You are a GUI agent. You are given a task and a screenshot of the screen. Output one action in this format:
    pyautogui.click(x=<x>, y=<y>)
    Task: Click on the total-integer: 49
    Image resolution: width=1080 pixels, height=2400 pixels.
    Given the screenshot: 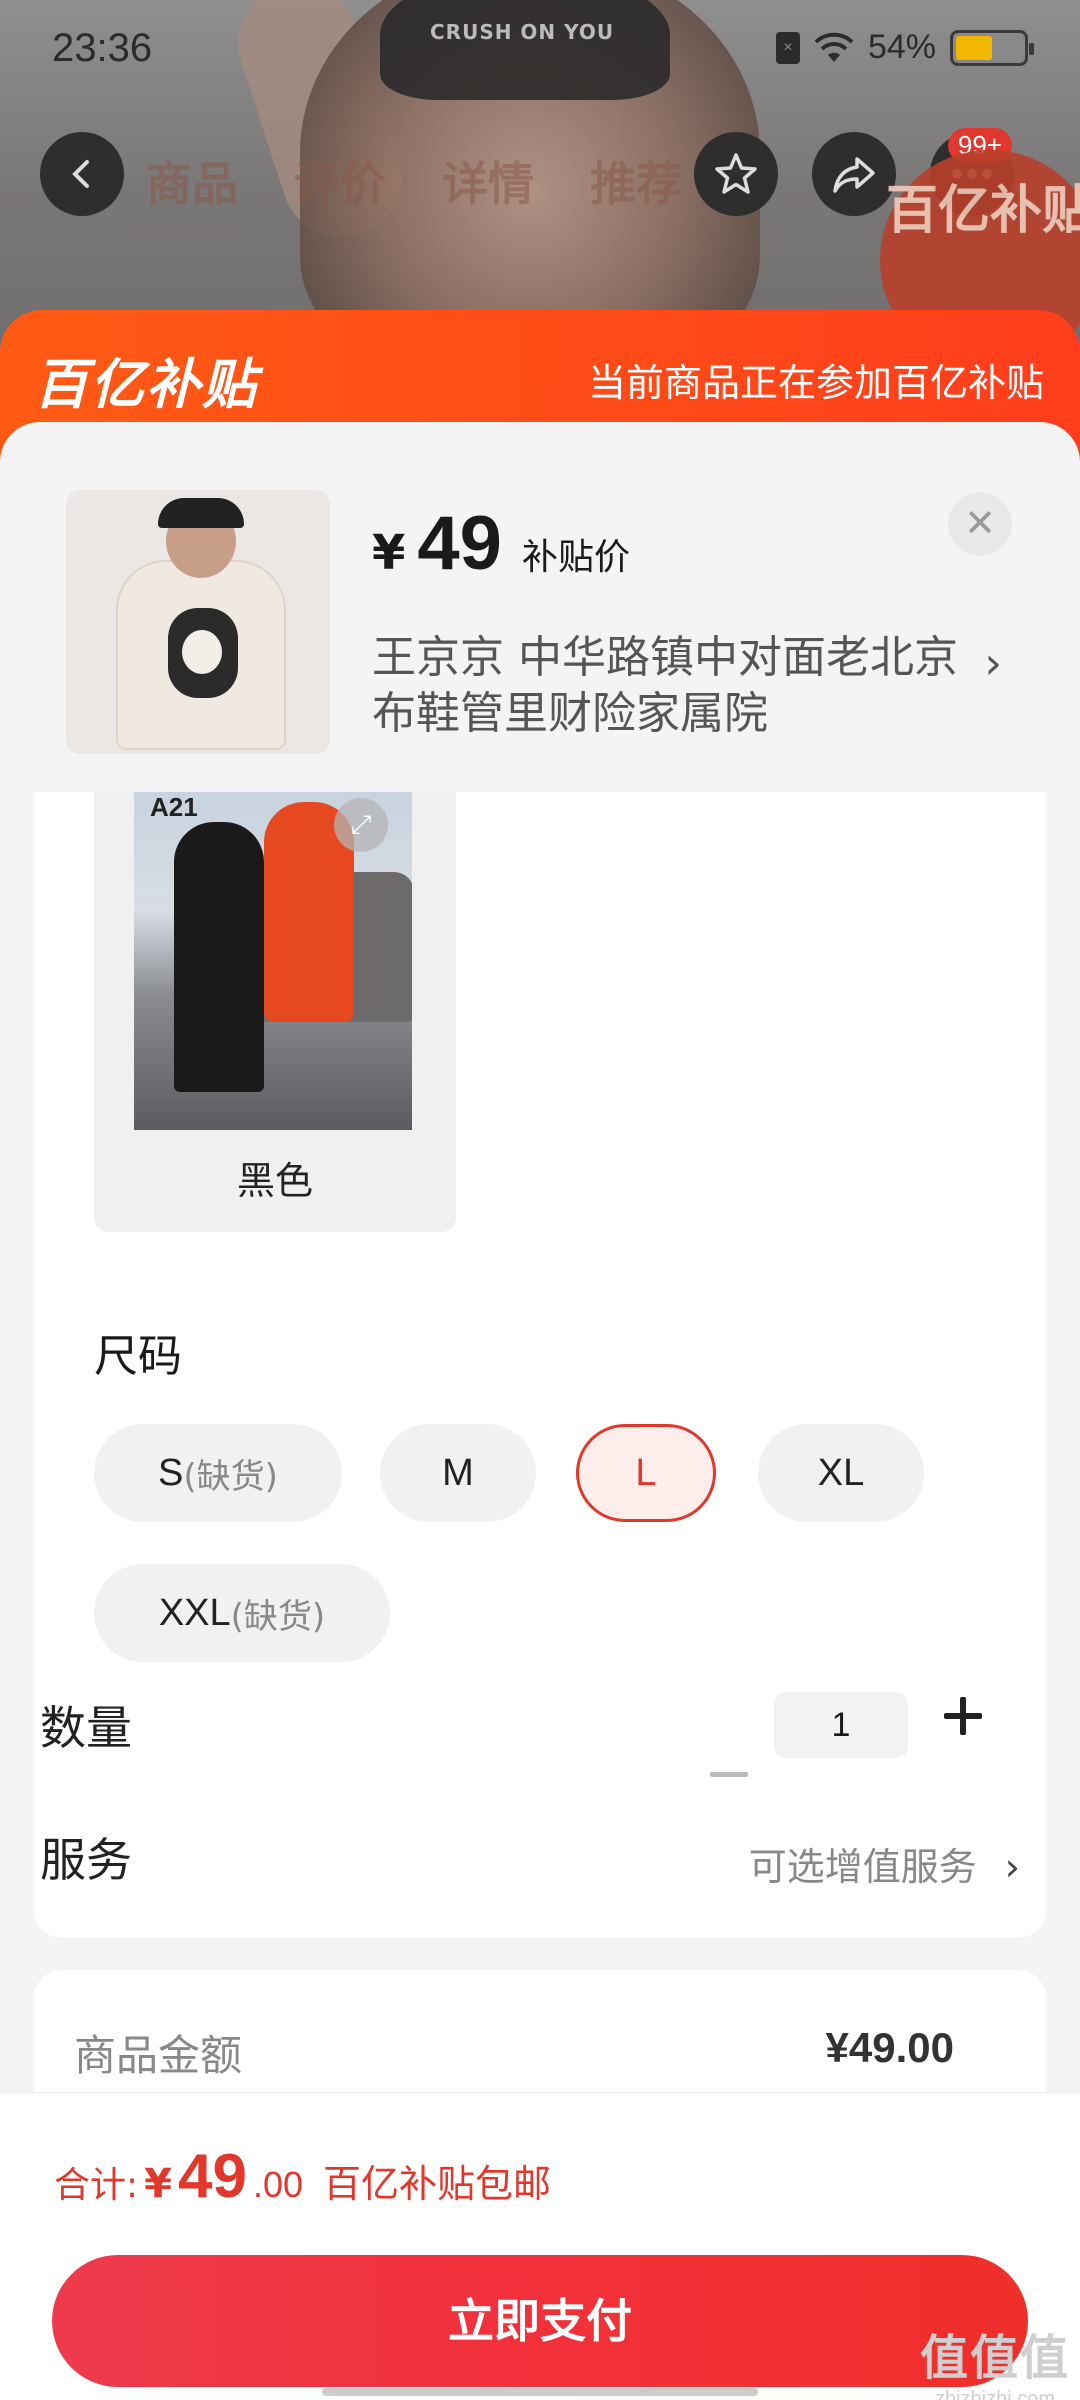 What is the action you would take?
    pyautogui.click(x=212, y=2176)
    